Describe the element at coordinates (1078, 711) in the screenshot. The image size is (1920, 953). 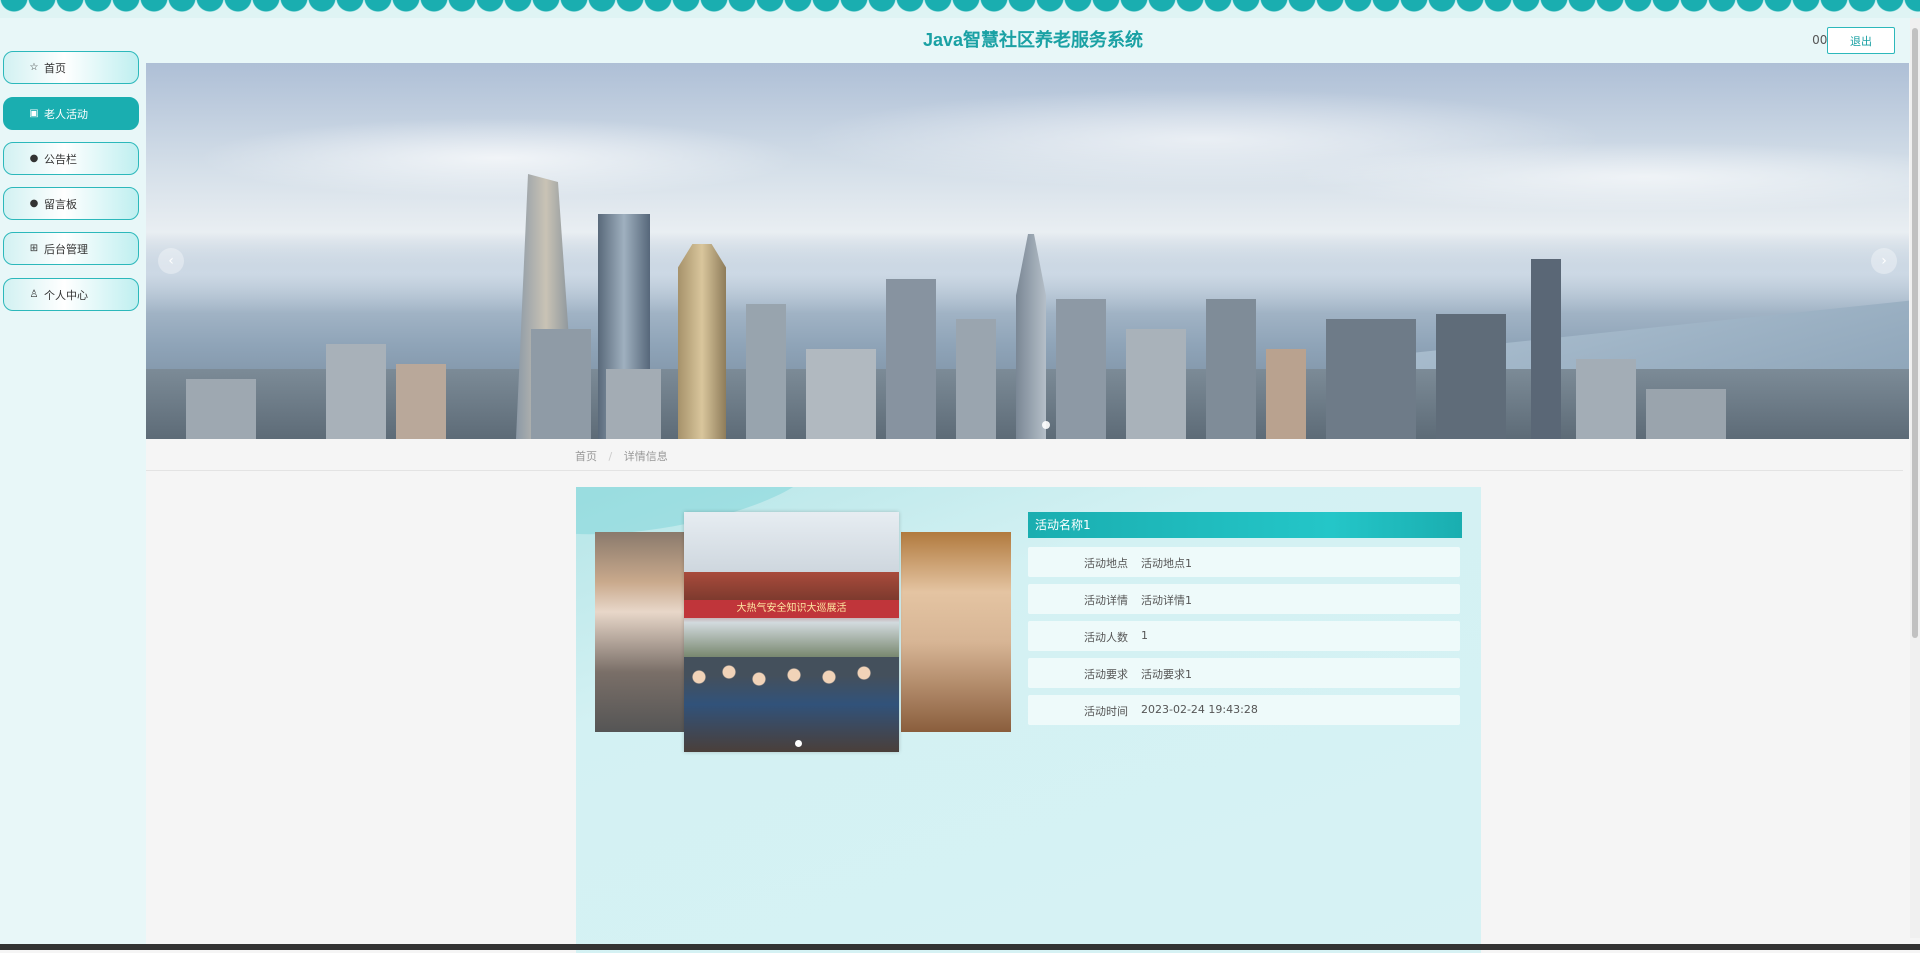
I see `info-label: 活动时间` at that location.